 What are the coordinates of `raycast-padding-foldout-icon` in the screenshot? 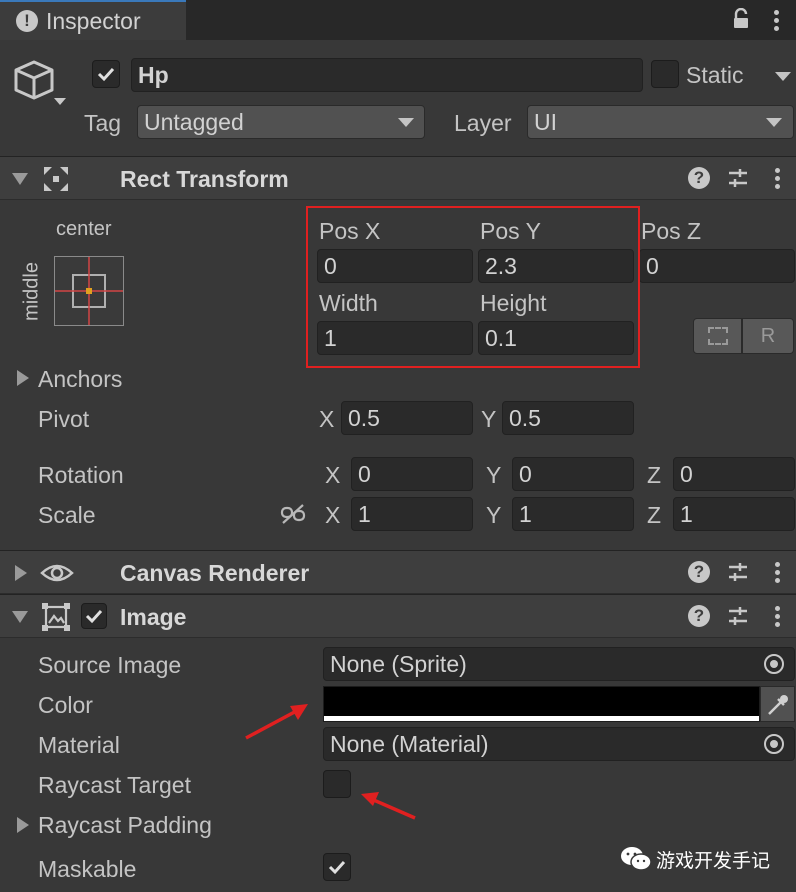 It's located at (23, 825).